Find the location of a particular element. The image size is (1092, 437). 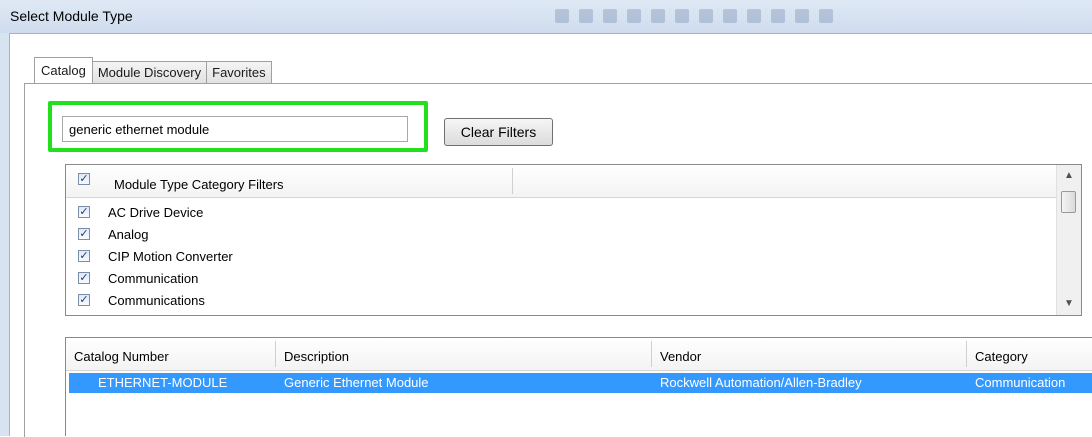

scroll-down-icon: ▼ is located at coordinates (1069, 304).